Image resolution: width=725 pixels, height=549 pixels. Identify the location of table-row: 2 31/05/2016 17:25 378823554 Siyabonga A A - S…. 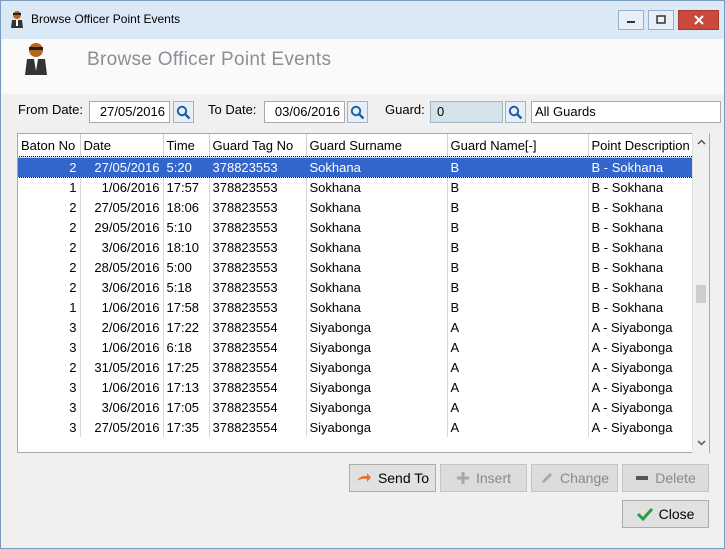
(356, 367).